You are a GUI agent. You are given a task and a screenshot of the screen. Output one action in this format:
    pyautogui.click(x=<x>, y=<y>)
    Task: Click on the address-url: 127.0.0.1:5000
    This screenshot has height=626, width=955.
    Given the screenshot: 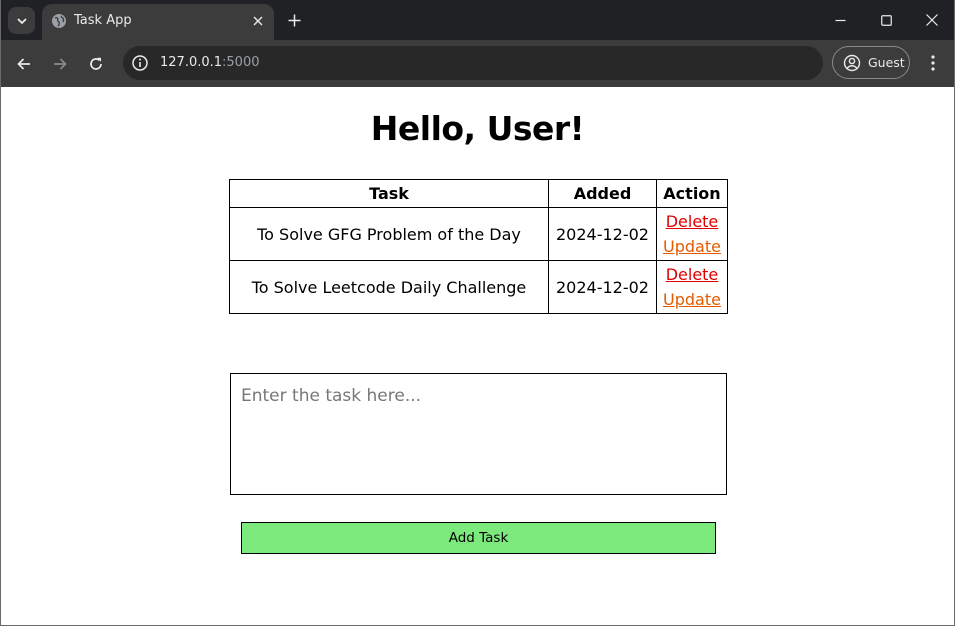 What is the action you would take?
    pyautogui.click(x=210, y=62)
    